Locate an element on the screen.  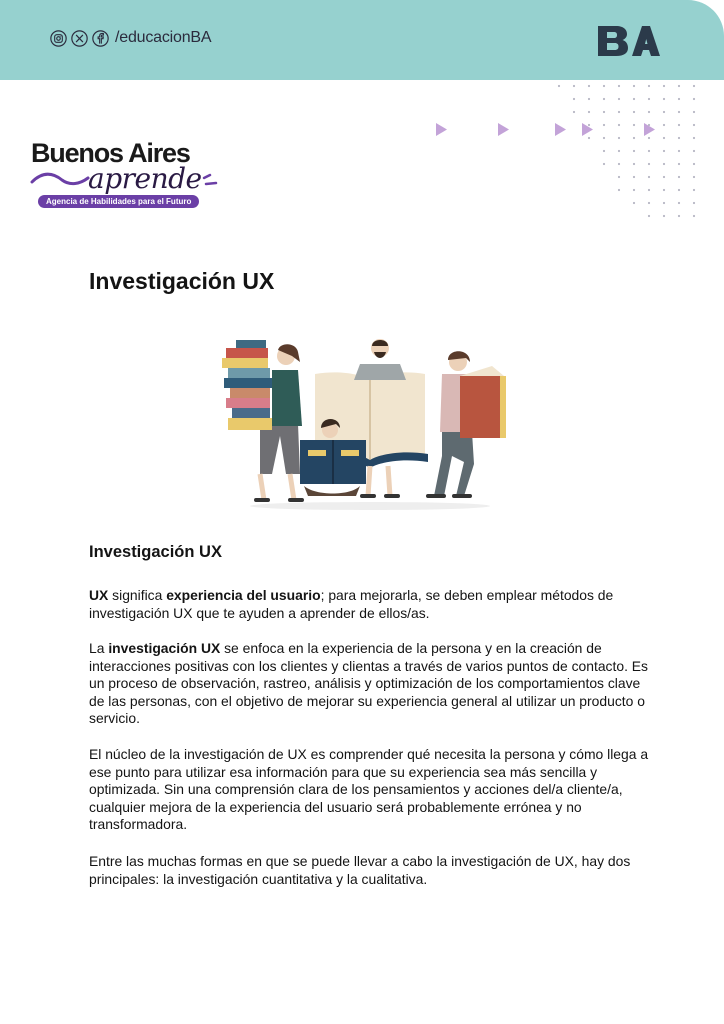
brand-script: aprende is located at coordinates (145, 178).